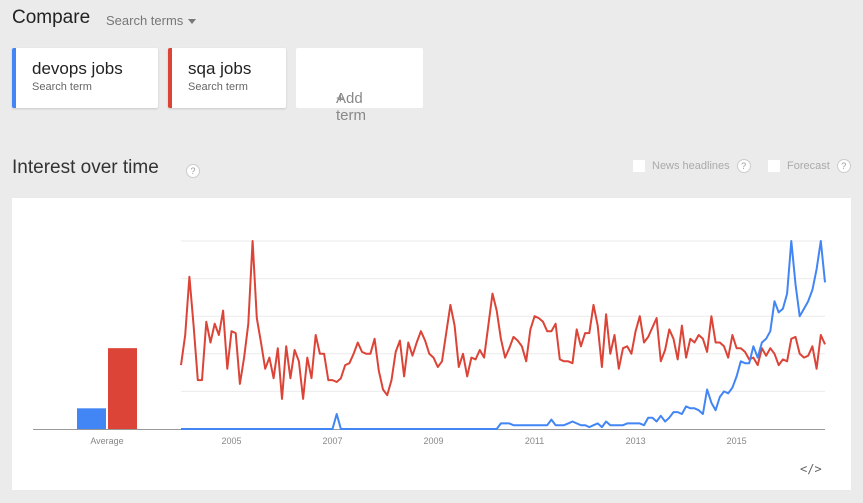 This screenshot has width=863, height=503. What do you see at coordinates (434, 441) in the screenshot?
I see `x-tick-label: 2009` at bounding box center [434, 441].